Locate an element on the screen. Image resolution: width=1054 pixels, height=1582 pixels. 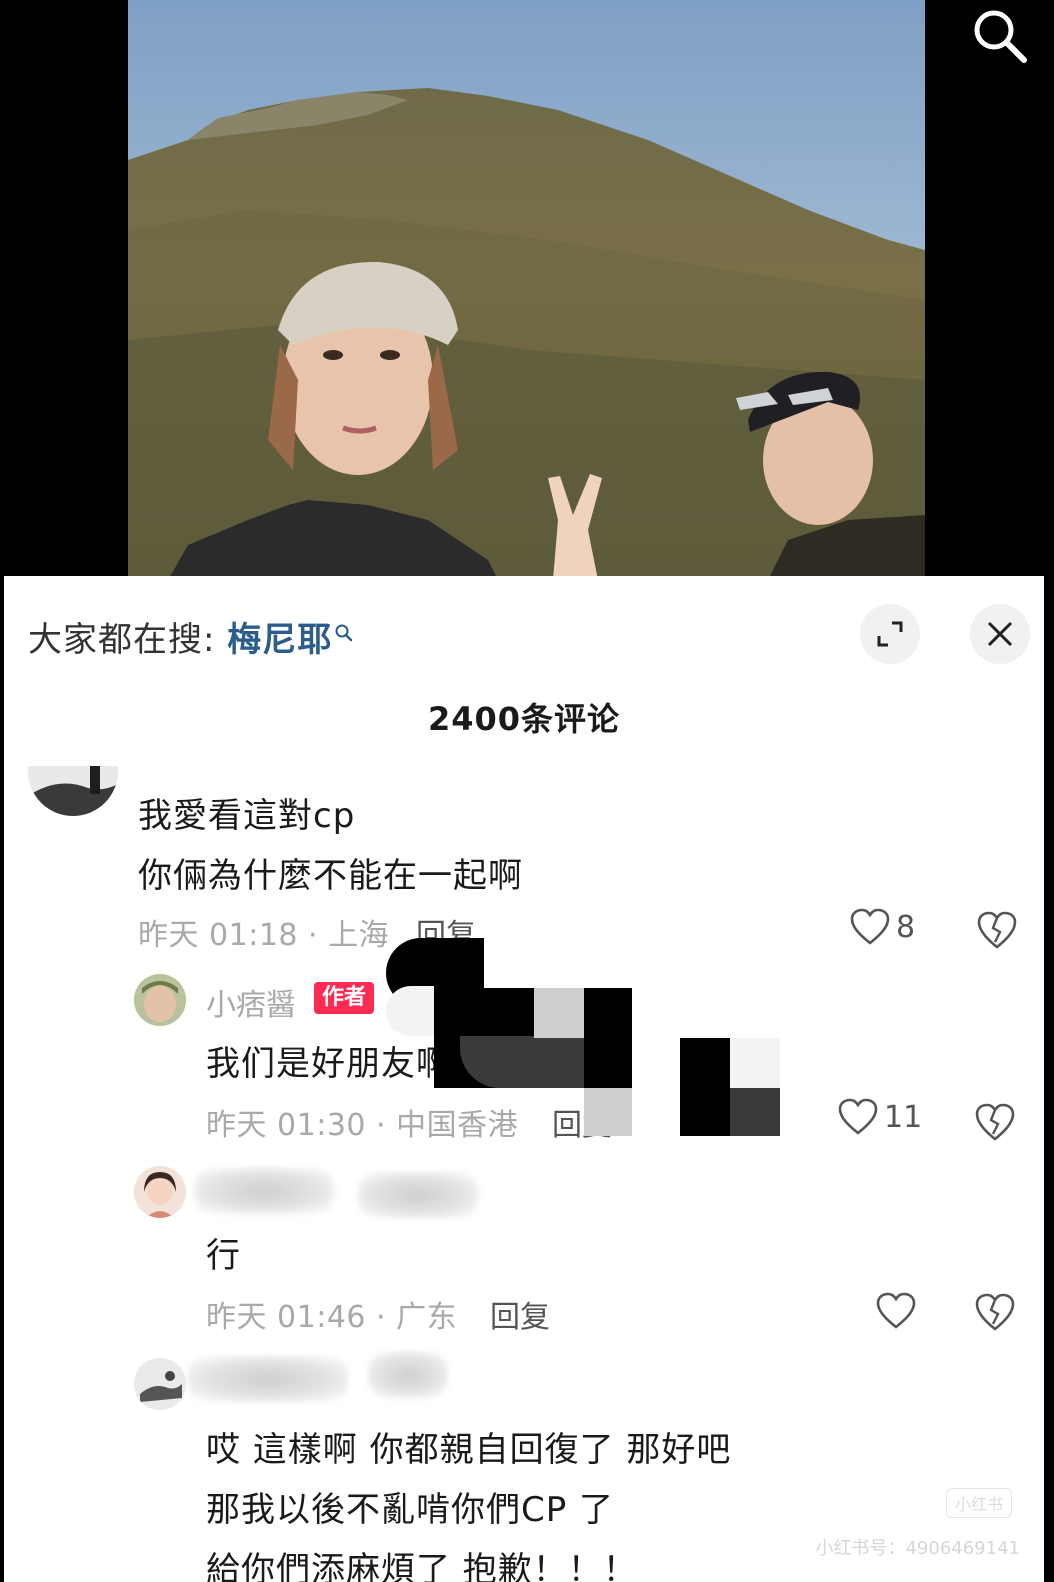
comment-meta: 昨天 01:18 · 上海 is located at coordinates (264, 935).